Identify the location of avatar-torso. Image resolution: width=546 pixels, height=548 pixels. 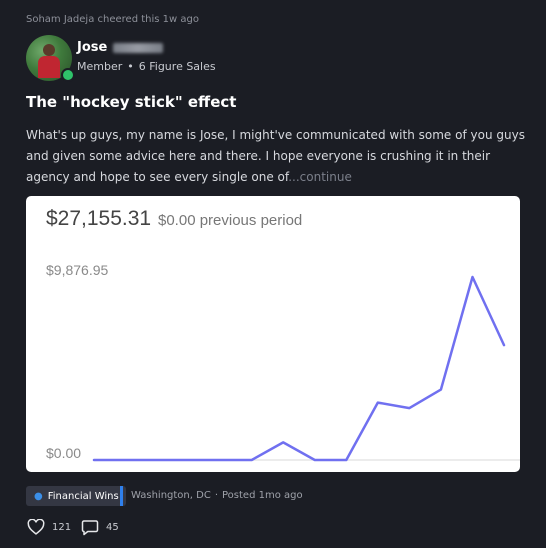
(49, 67).